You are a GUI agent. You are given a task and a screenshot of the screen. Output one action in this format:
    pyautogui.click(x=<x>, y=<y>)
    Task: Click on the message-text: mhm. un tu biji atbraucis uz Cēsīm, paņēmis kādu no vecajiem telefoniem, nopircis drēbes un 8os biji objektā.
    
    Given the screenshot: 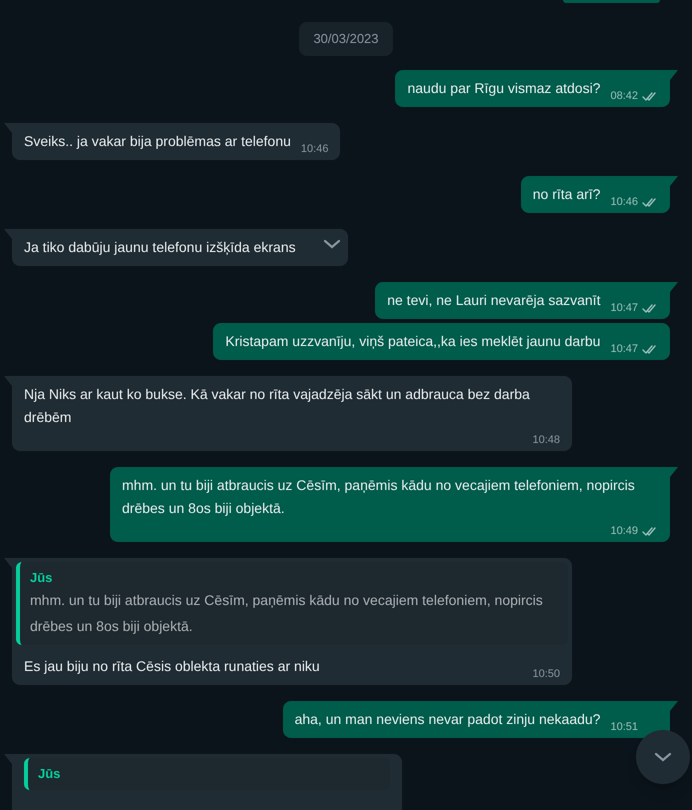 What is the action you would take?
    pyautogui.click(x=379, y=497)
    